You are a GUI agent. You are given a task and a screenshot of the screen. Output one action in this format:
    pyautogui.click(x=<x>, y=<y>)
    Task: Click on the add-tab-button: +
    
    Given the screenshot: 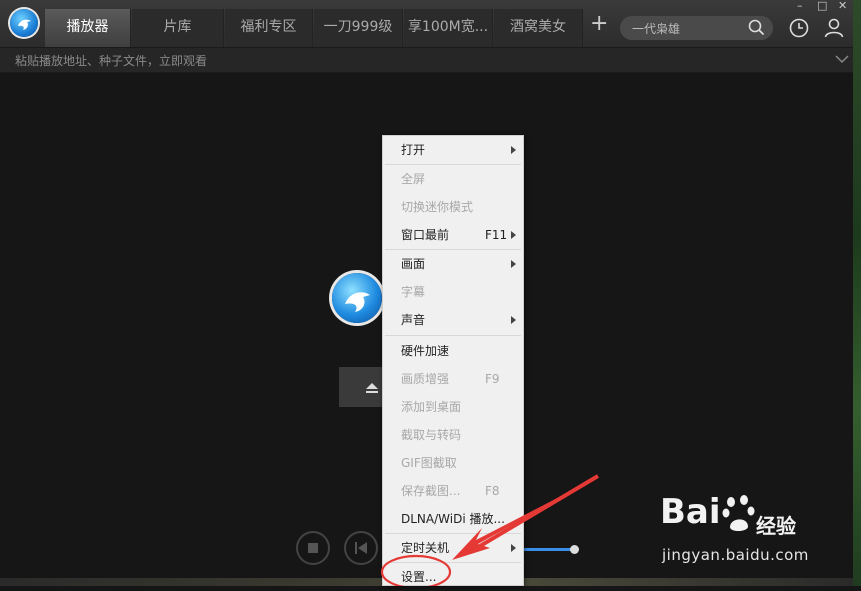 What is the action you would take?
    pyautogui.click(x=599, y=24)
    